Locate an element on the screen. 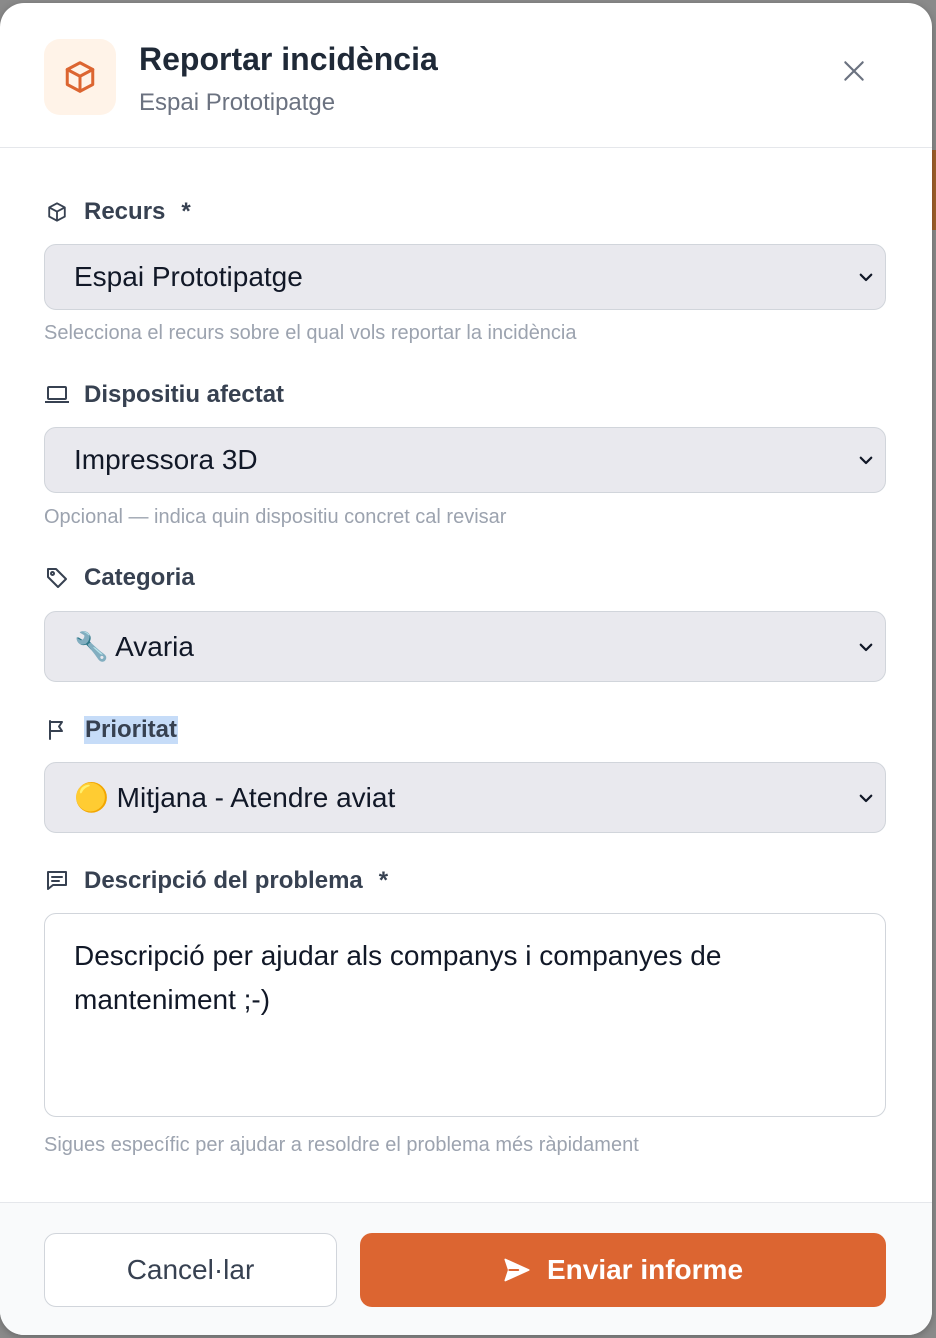 This screenshot has width=936, height=1338. modal-header: Reportar incidència Espai Prototipatge is located at coordinates (466, 75).